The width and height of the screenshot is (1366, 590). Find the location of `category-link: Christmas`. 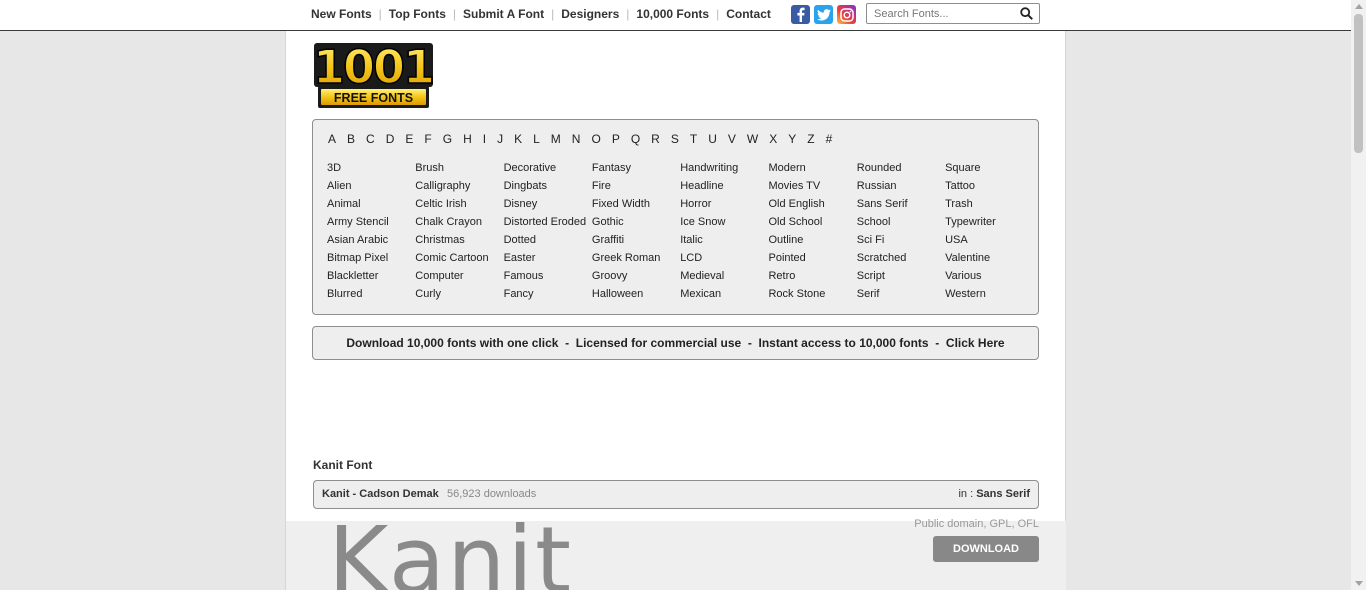

category-link: Christmas is located at coordinates (440, 240).